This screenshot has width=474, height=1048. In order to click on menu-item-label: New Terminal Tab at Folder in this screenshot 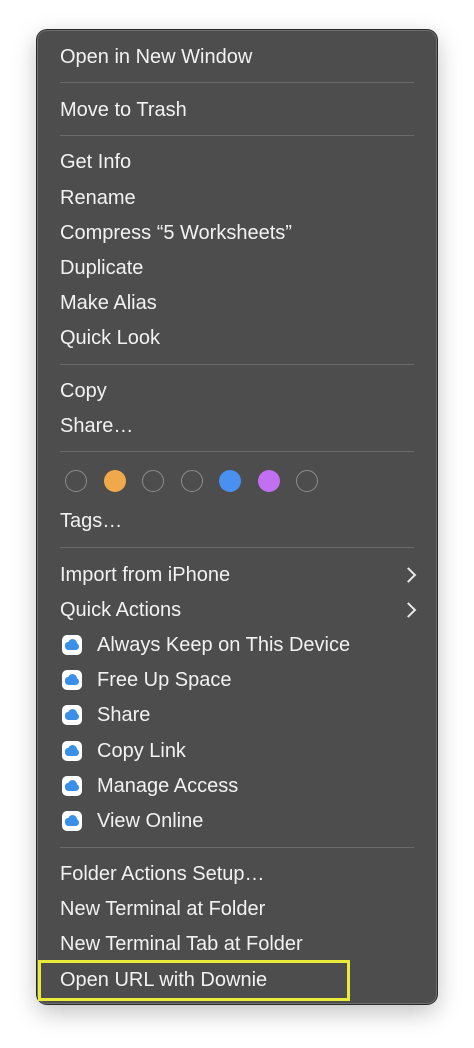, I will do `click(181, 943)`.